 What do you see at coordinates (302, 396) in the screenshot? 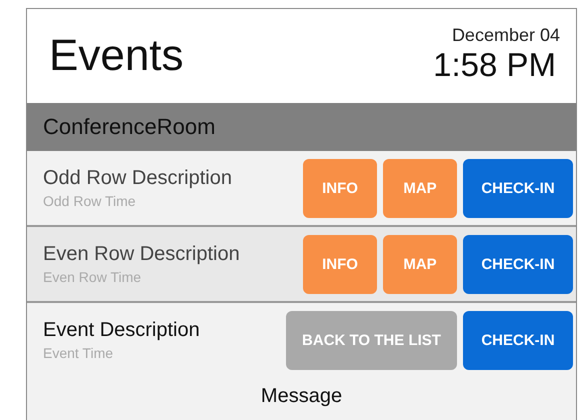
I see `message-text: Message` at bounding box center [302, 396].